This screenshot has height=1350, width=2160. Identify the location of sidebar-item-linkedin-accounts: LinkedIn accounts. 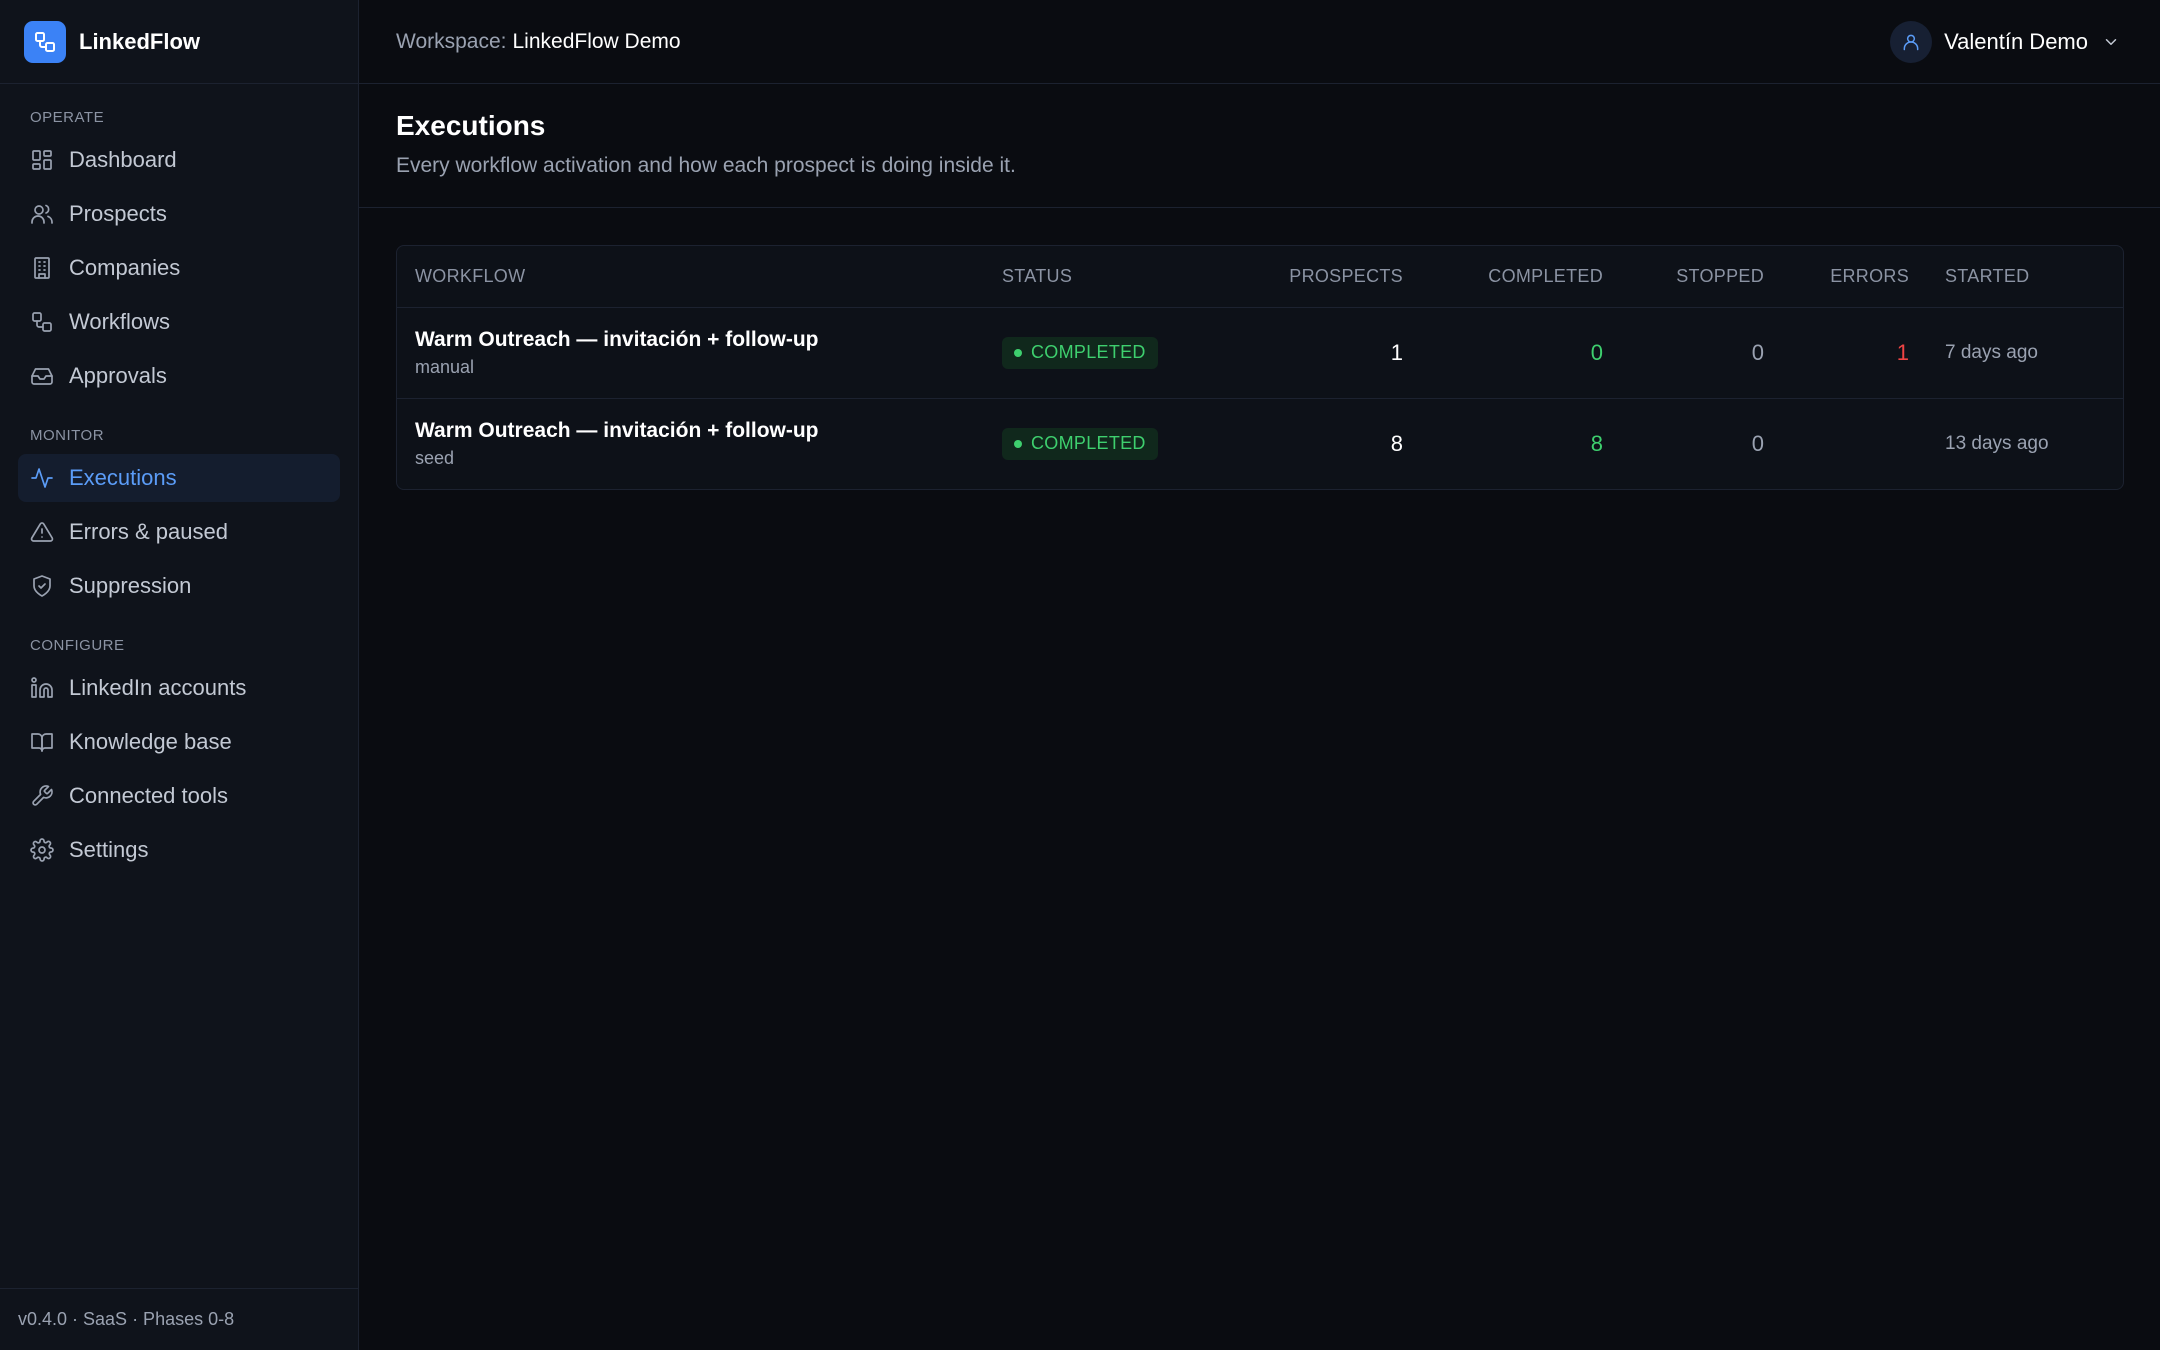
(179, 688).